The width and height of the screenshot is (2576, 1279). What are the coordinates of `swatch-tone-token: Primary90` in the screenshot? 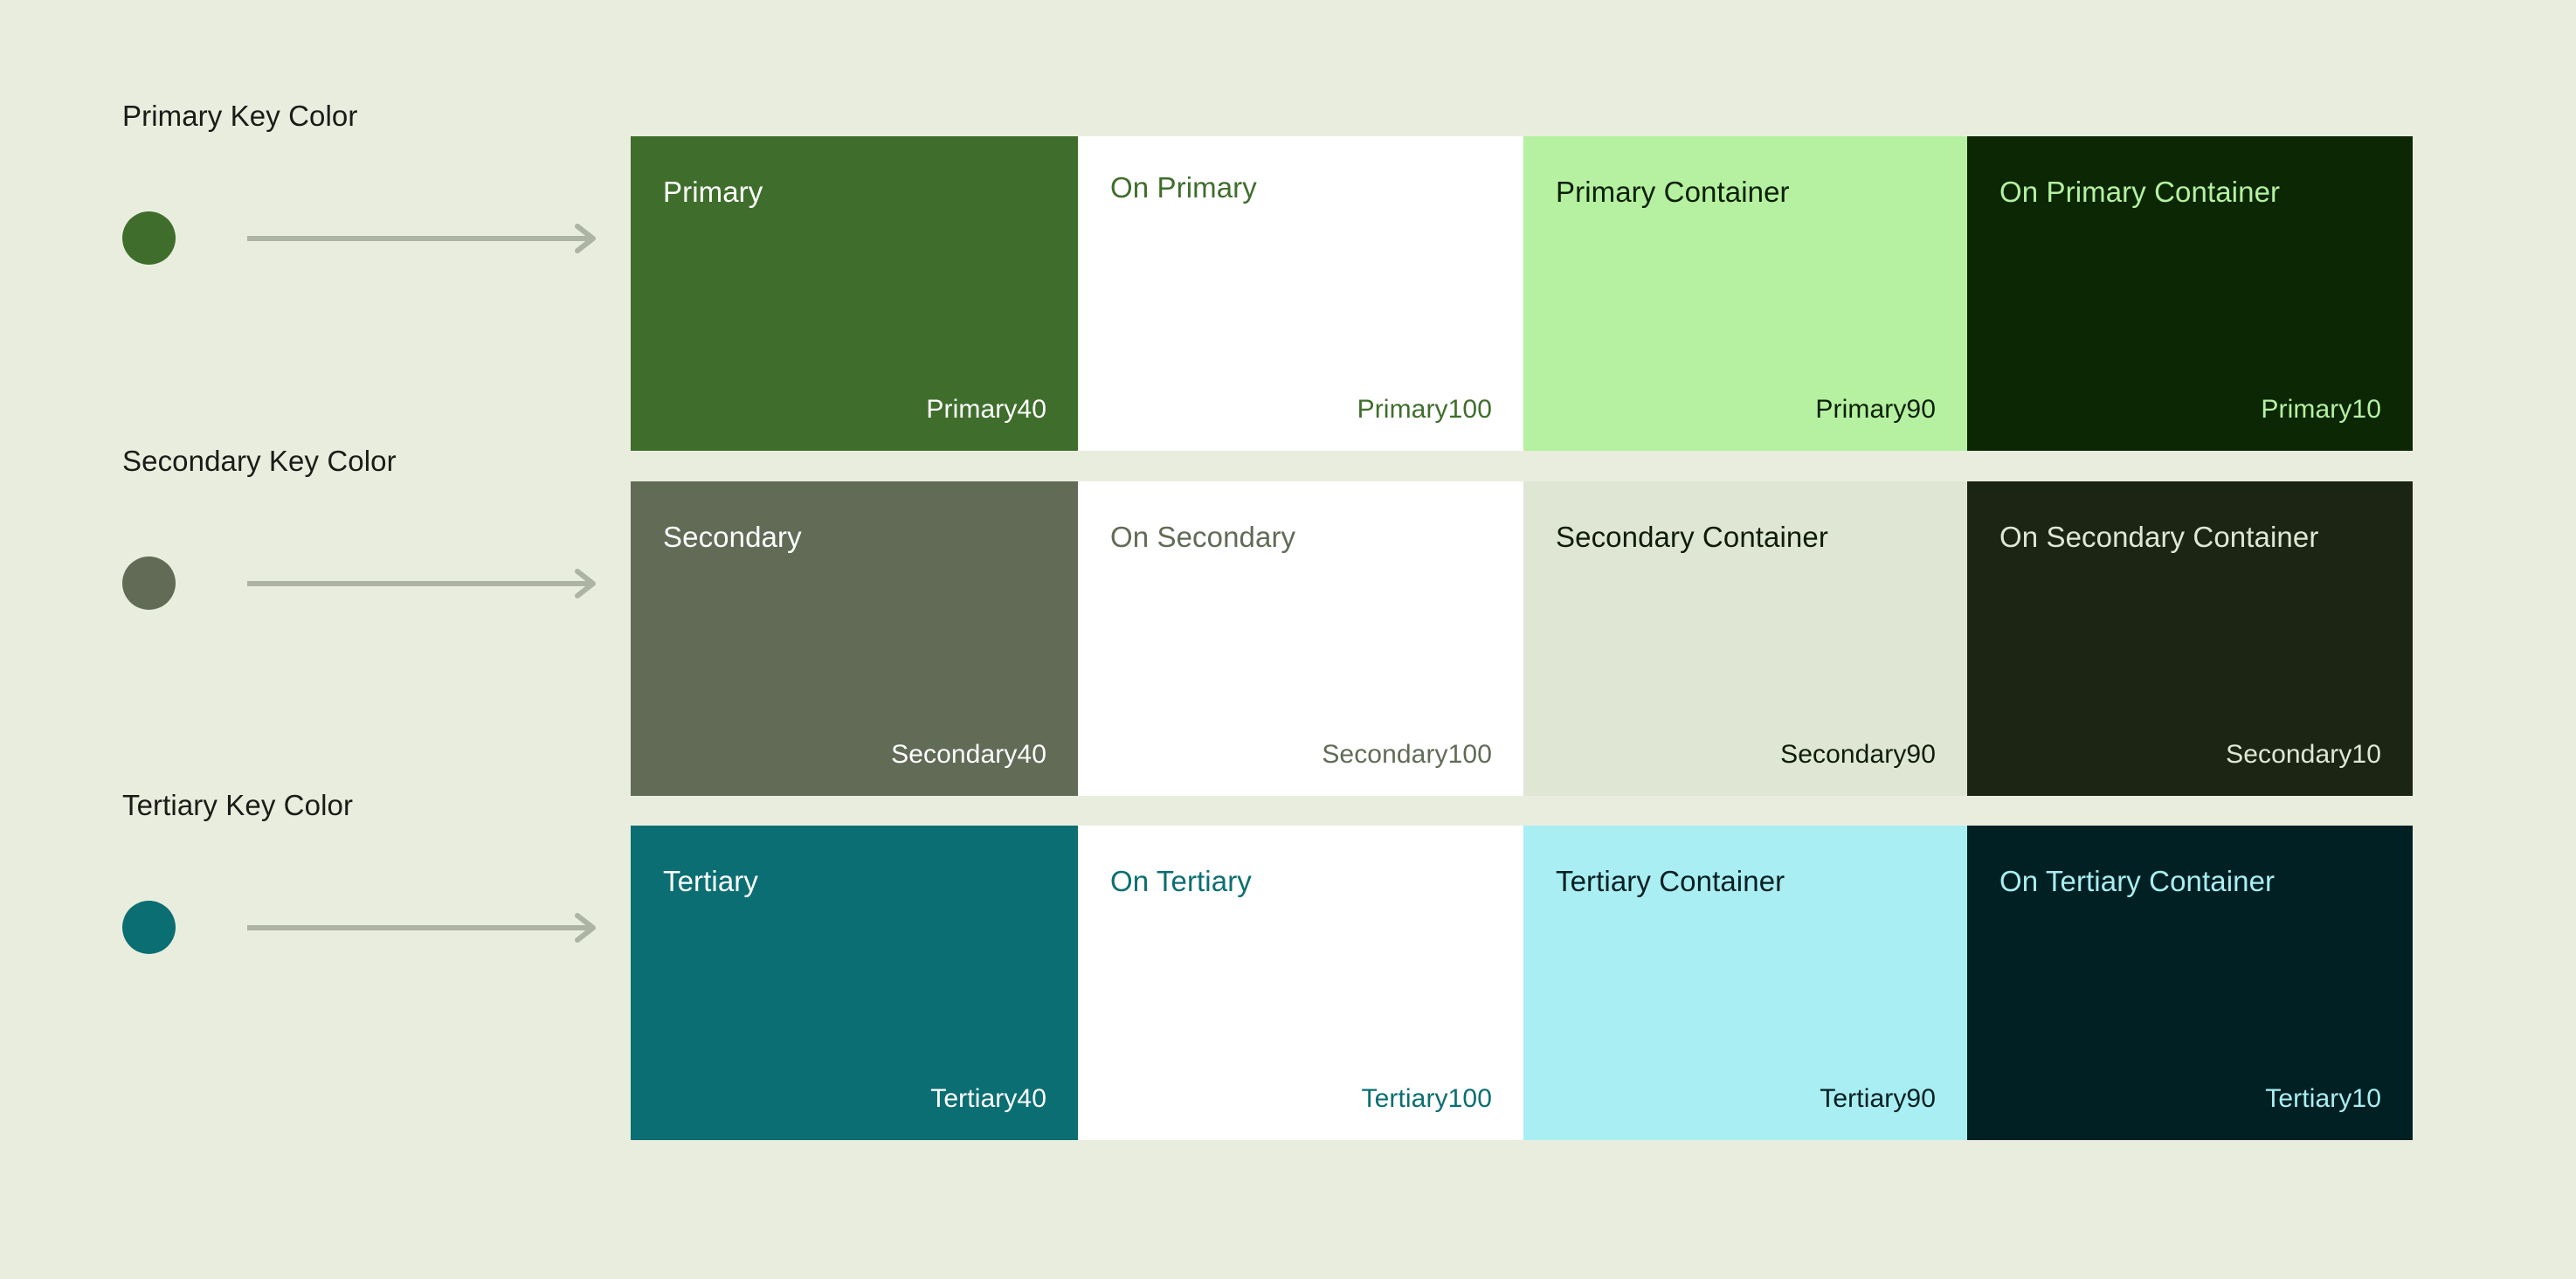 It's located at (1875, 409).